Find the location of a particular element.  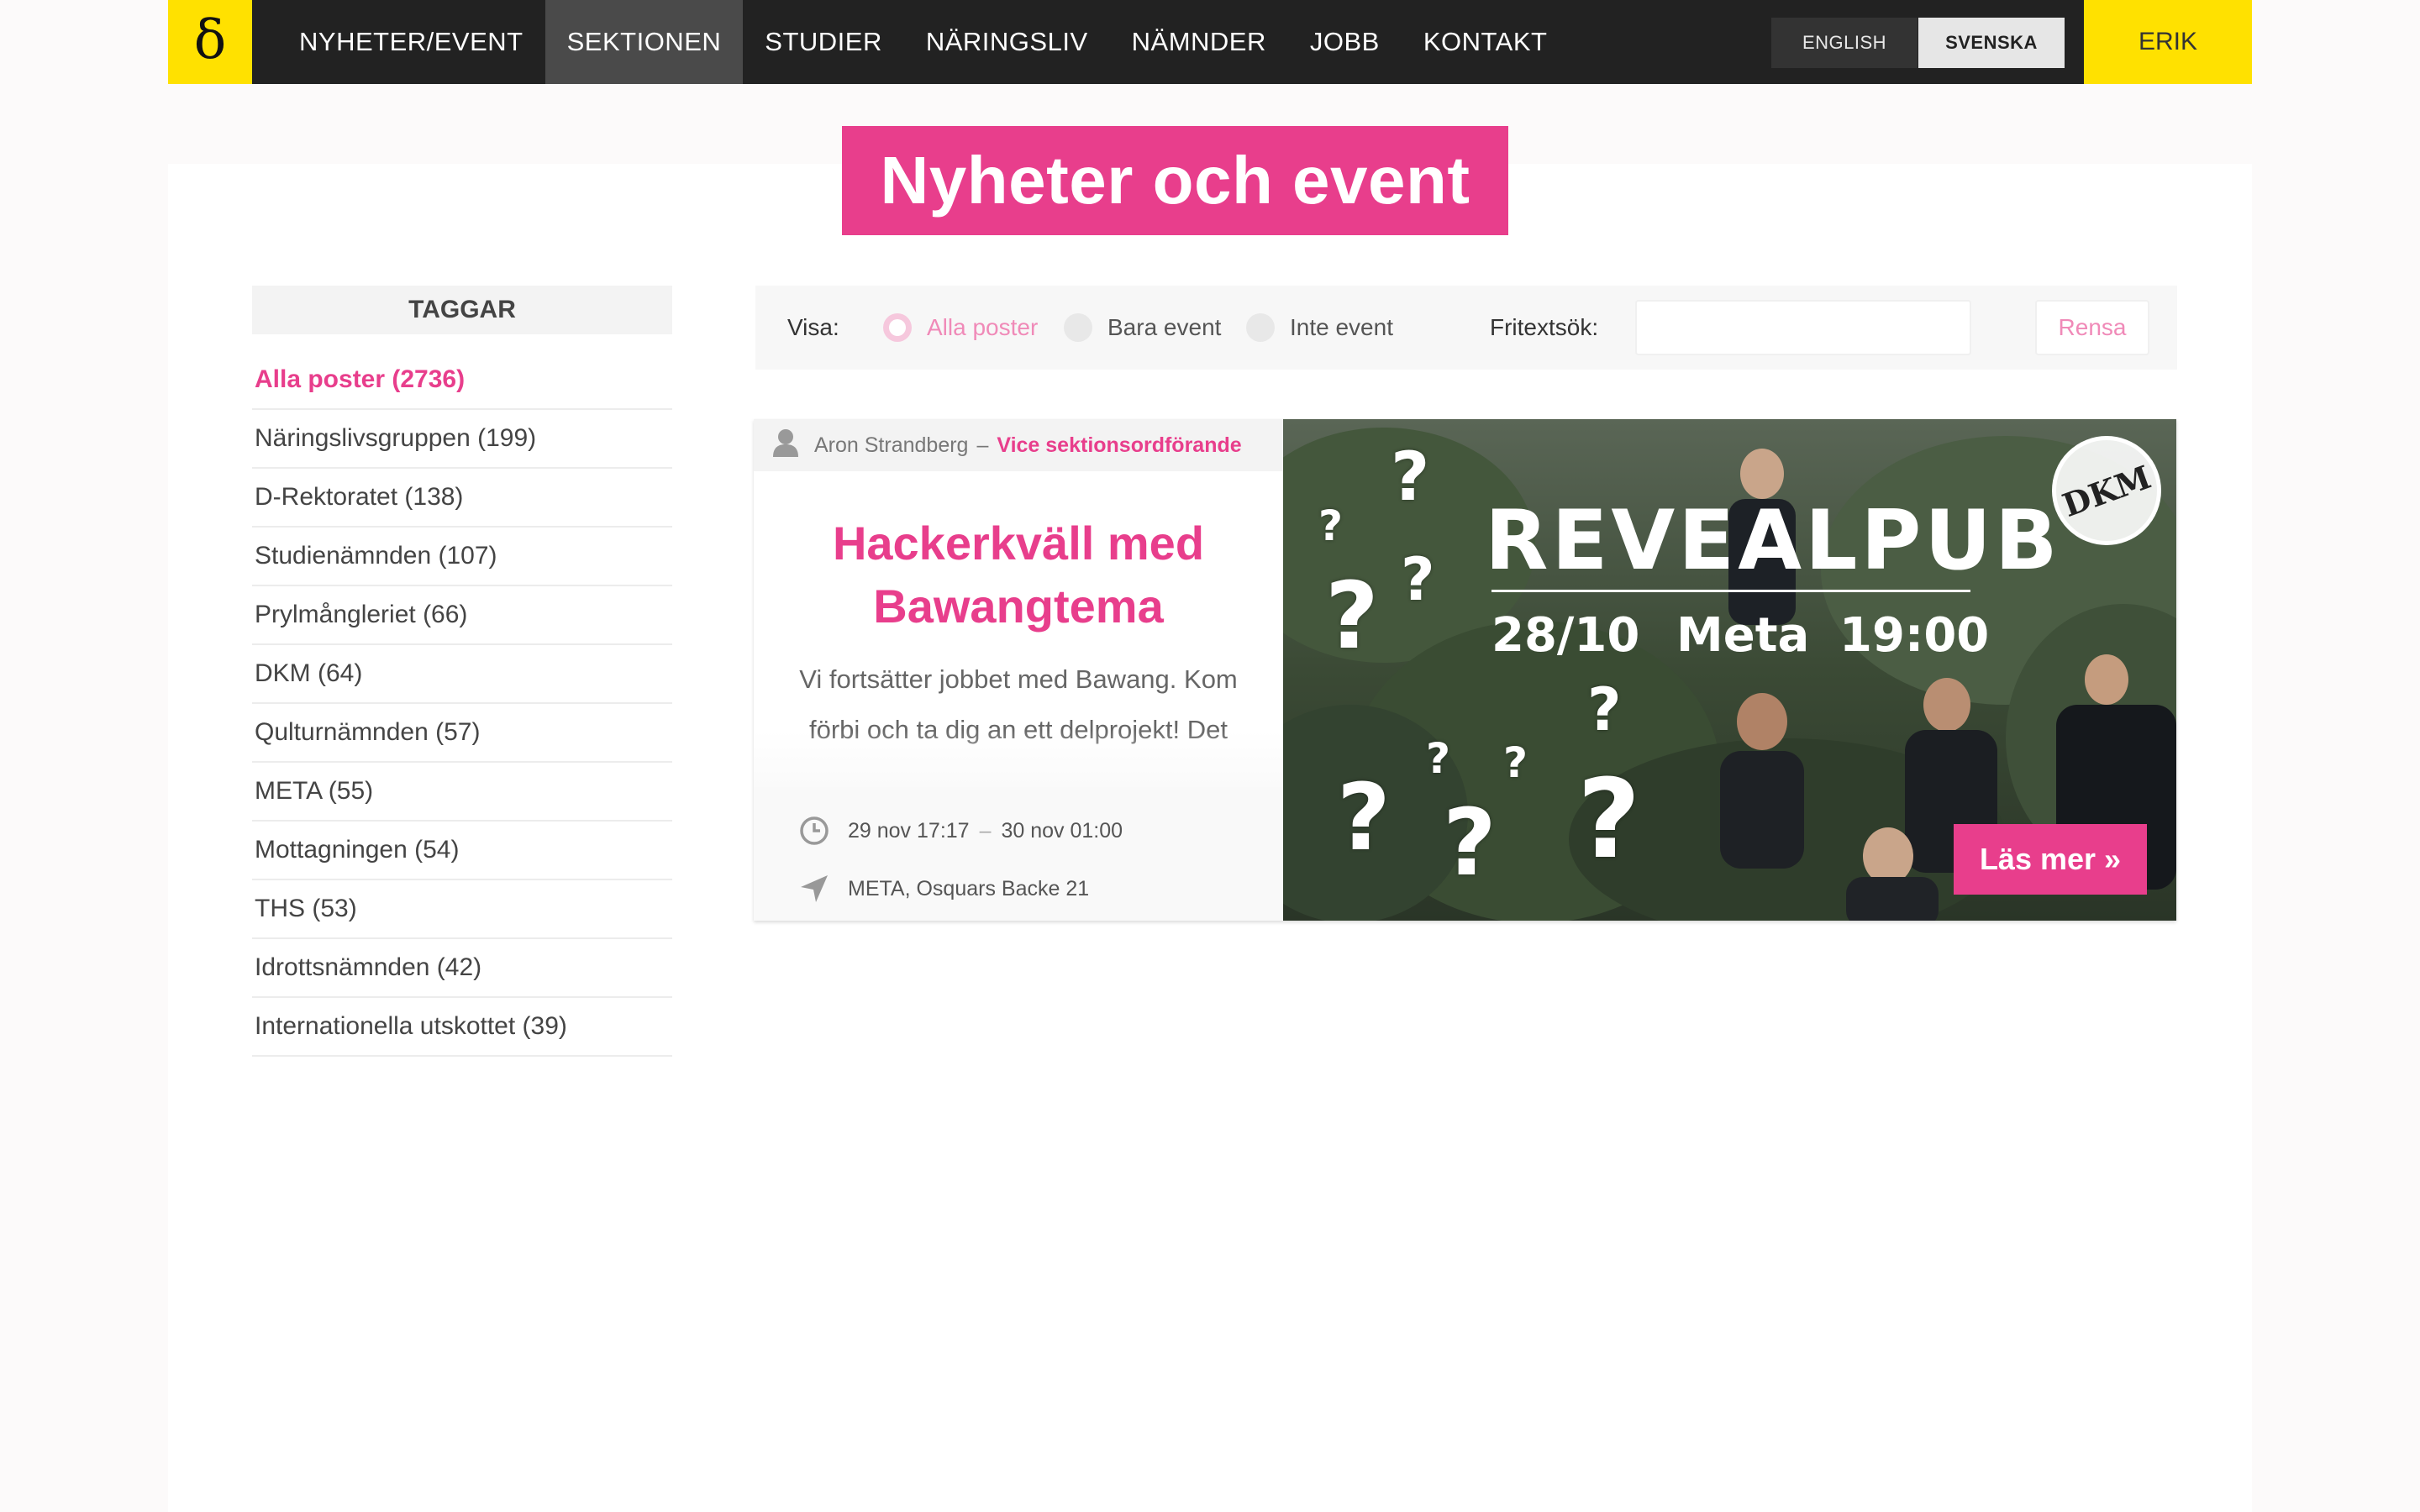

dkm-logo: DKM is located at coordinates (2106, 490).